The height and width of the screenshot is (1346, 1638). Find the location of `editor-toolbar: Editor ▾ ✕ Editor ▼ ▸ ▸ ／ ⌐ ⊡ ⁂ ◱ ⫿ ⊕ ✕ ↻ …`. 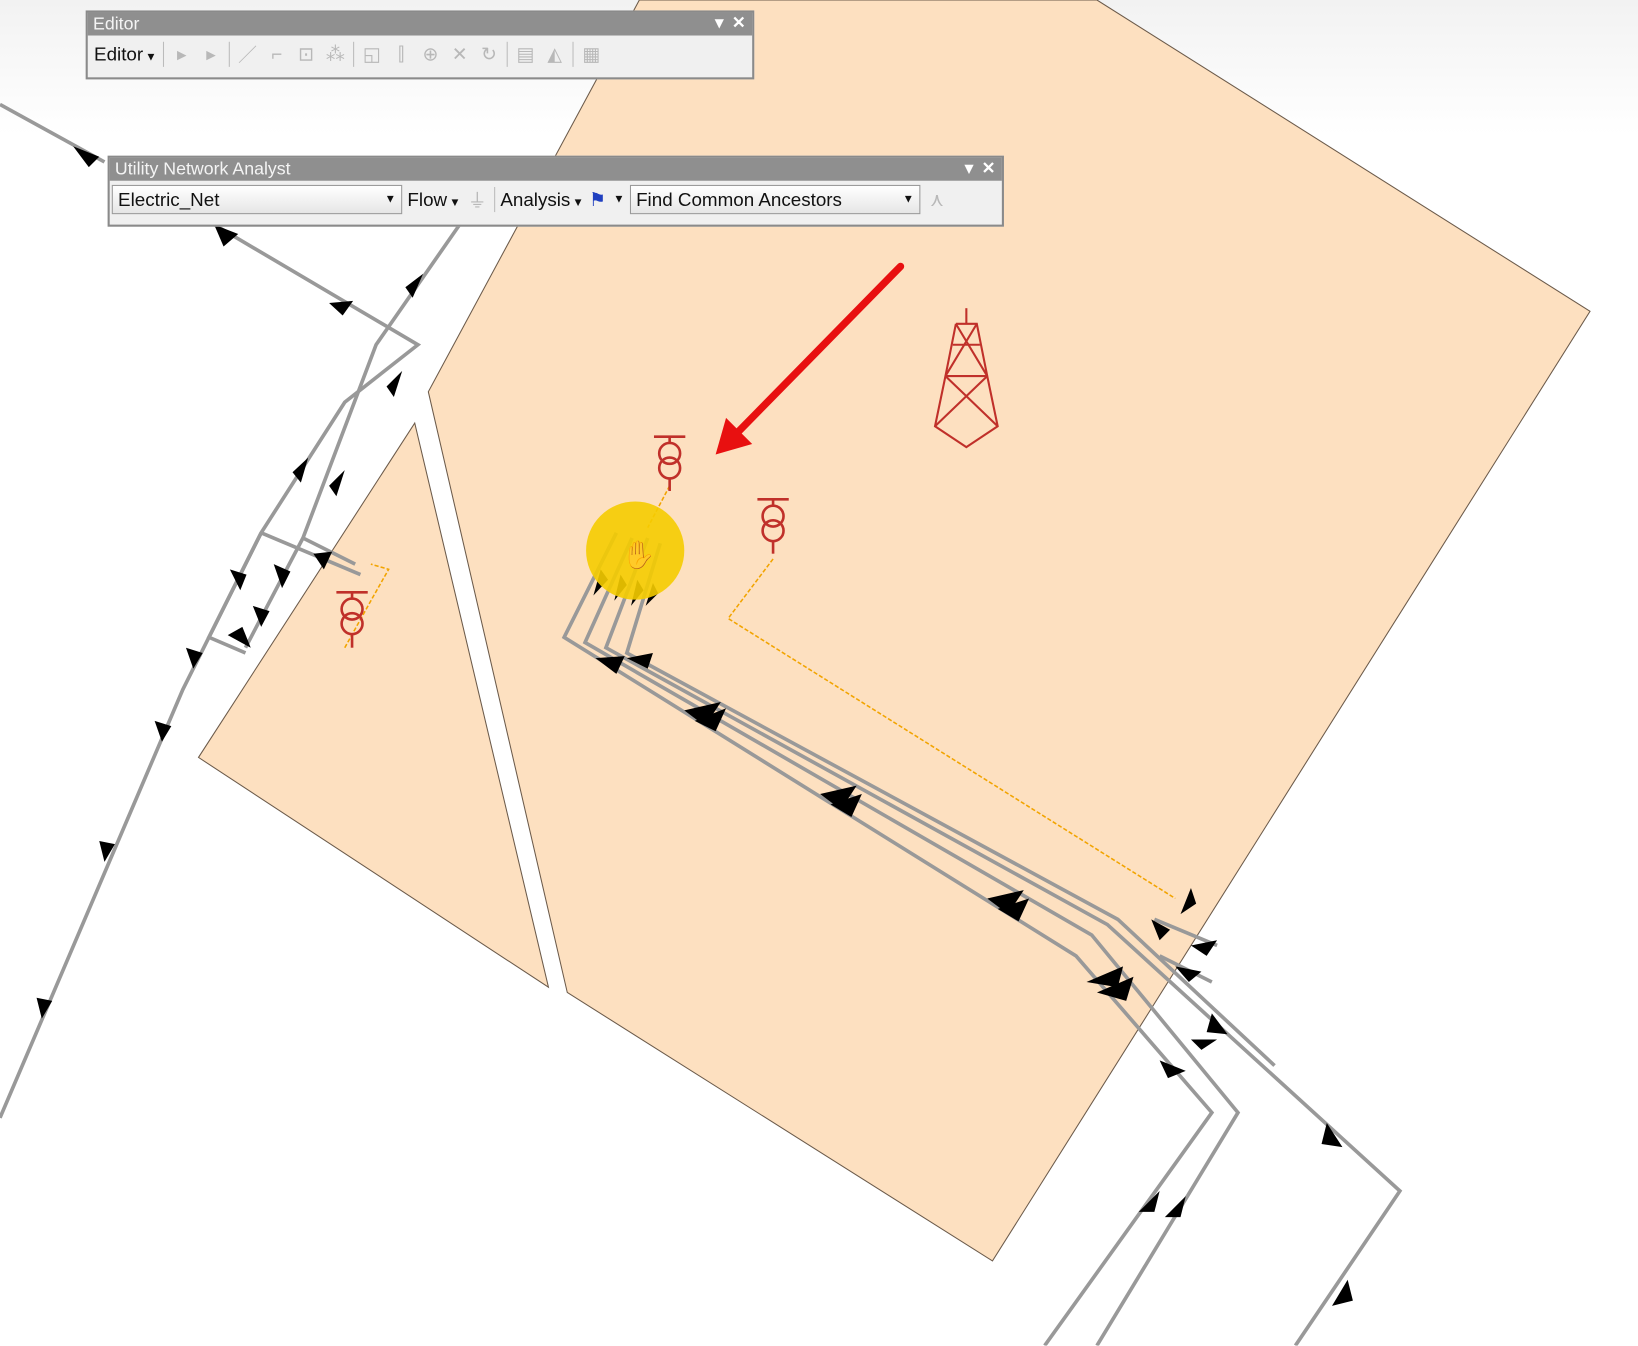

editor-toolbar: Editor ▾ ✕ Editor ▼ ▸ ▸ ／ ⌐ ⊡ ⁂ ◱ ⫿ ⊕ ✕ ↻ … is located at coordinates (420, 45).